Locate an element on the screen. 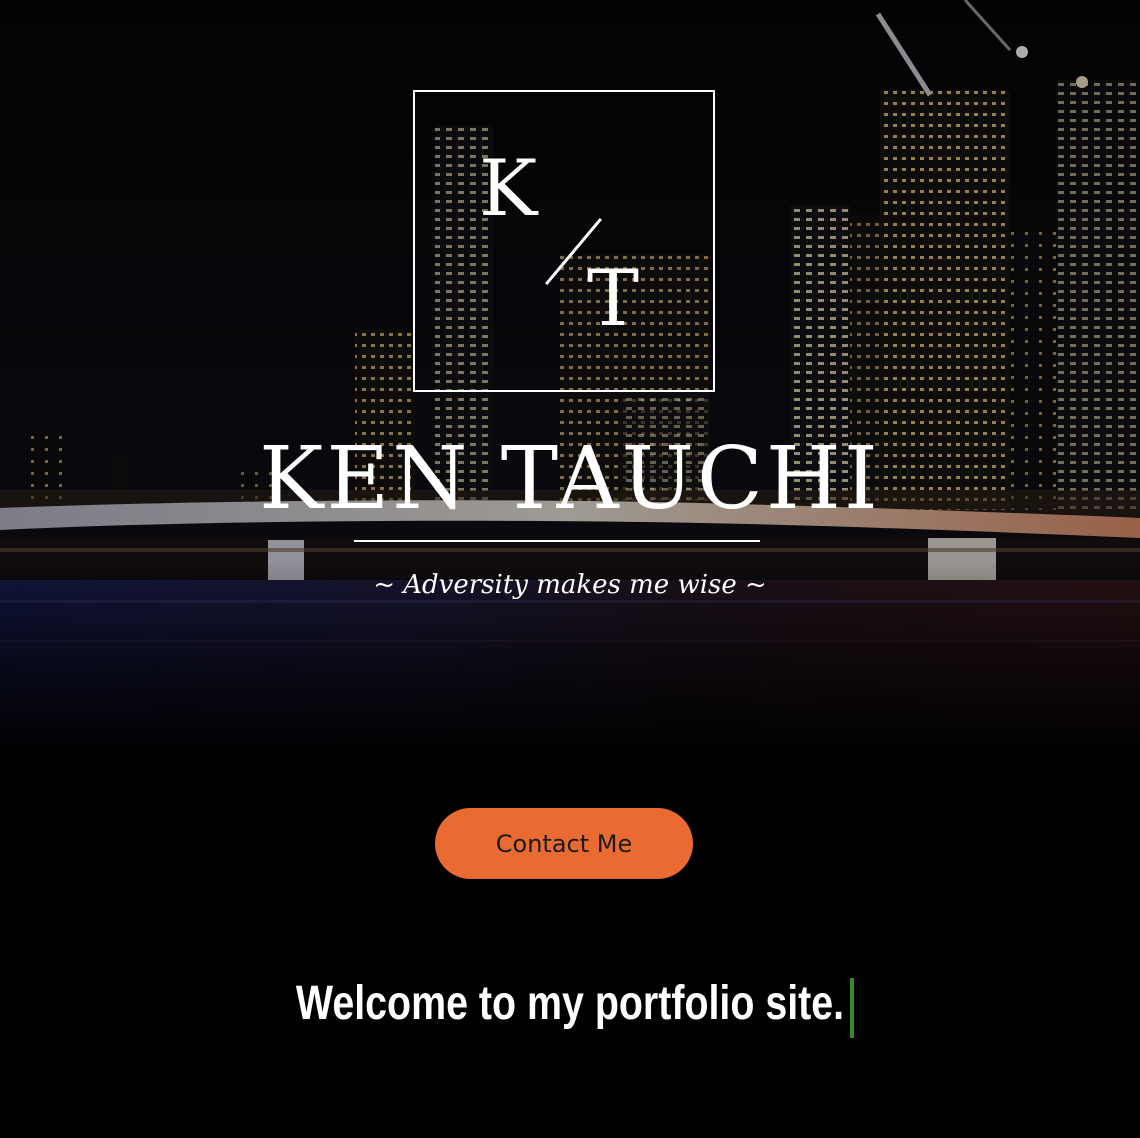  welcome-text: Welcome to my portfolio site. is located at coordinates (570, 1003).